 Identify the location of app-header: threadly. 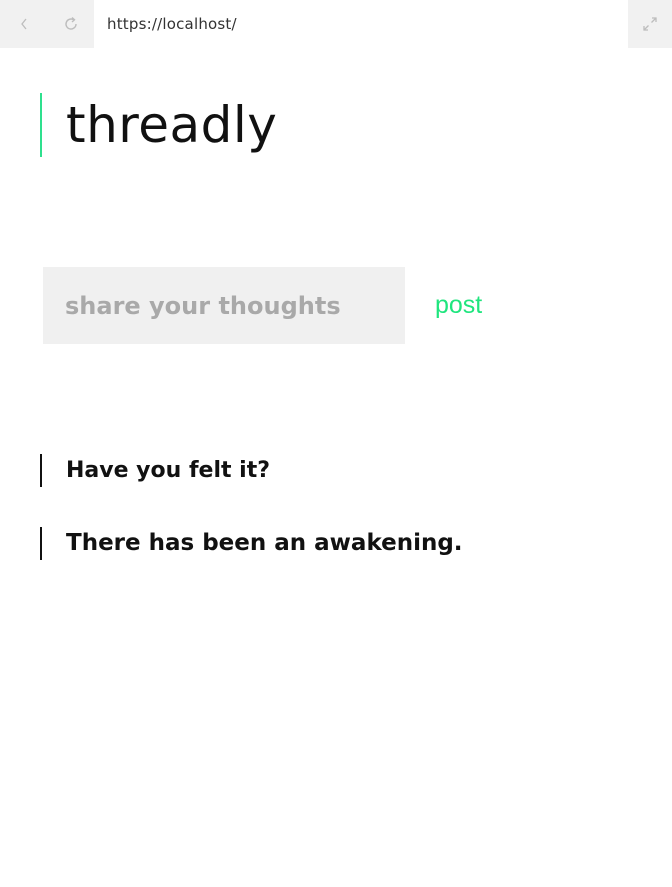
(158, 125).